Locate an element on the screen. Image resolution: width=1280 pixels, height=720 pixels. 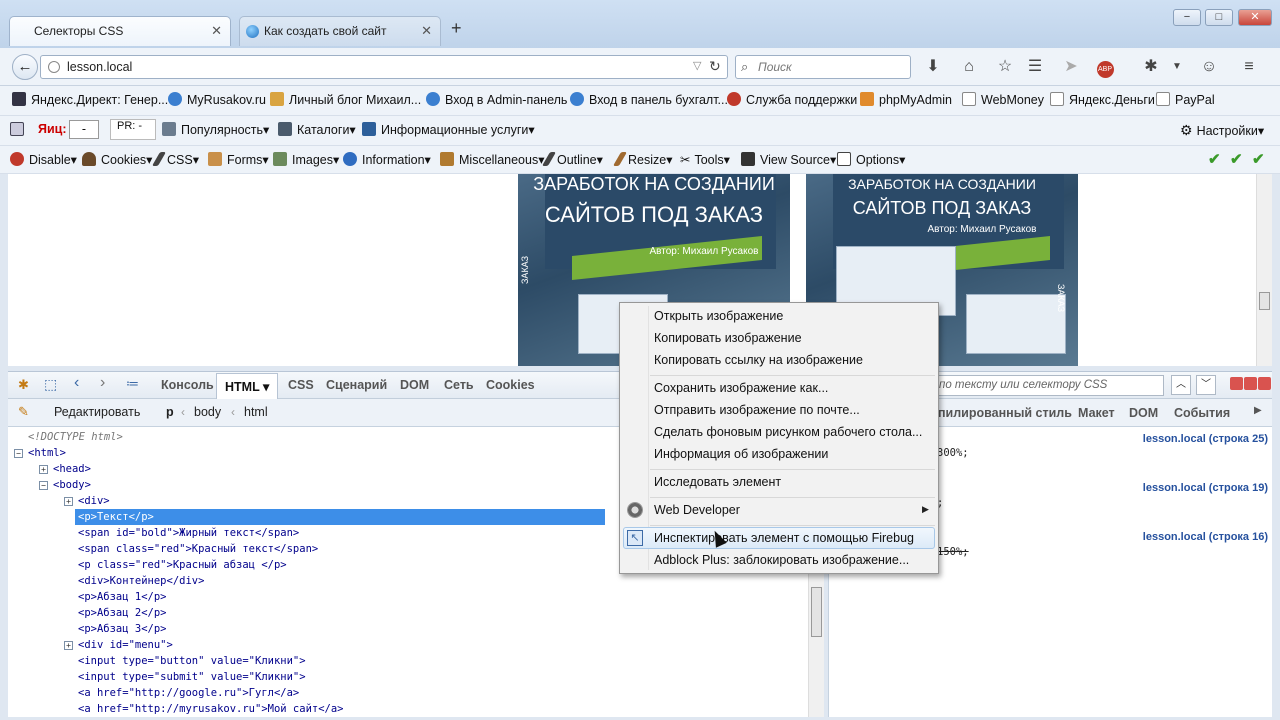
wd-cookies-menu: Cookies▾ is located at coordinates (117, 159).